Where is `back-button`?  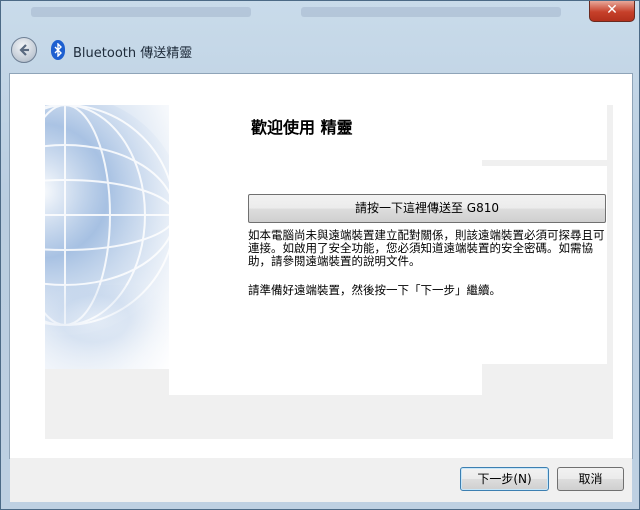 back-button is located at coordinates (24, 50).